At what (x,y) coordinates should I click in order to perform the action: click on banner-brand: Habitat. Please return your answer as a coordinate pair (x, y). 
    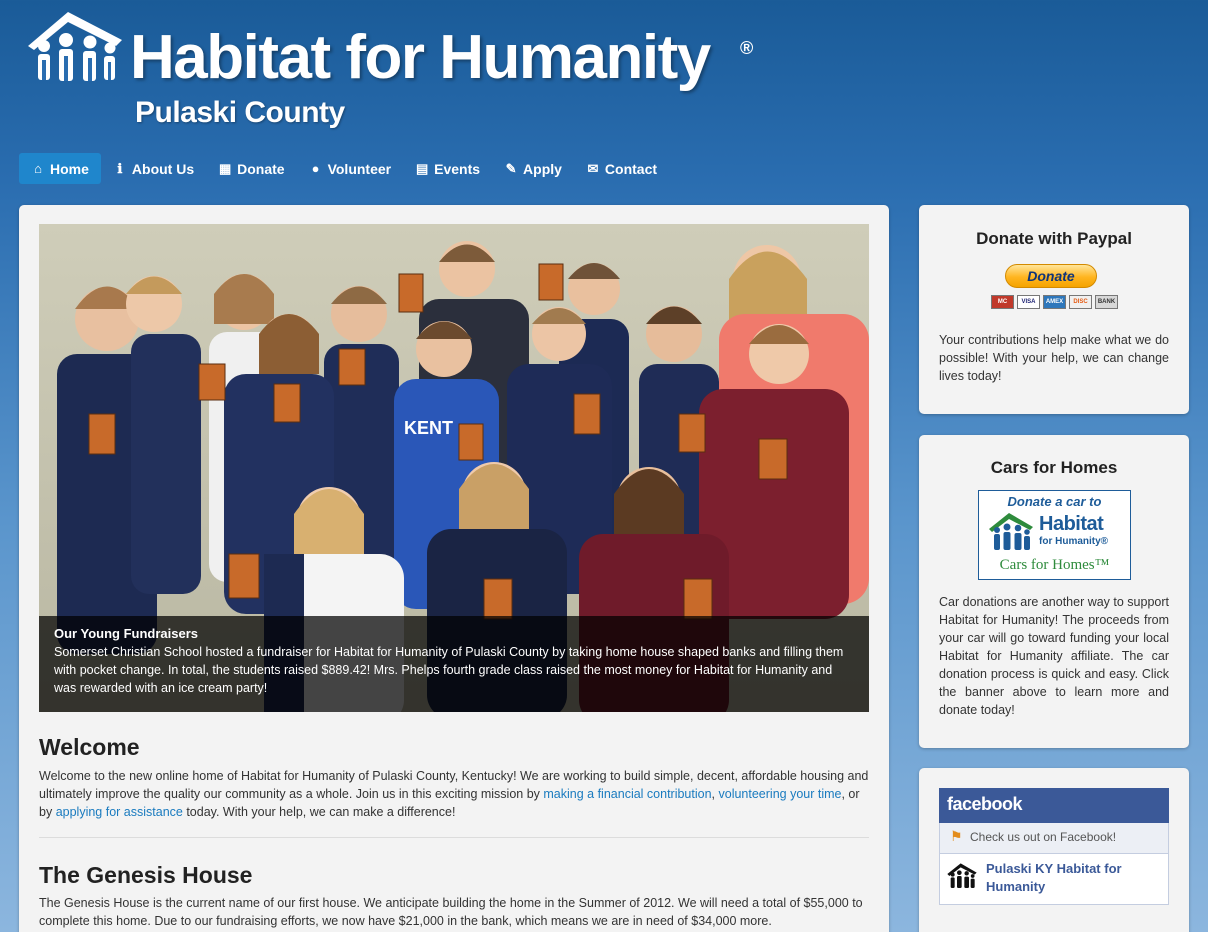
    Looking at the image, I should click on (1071, 524).